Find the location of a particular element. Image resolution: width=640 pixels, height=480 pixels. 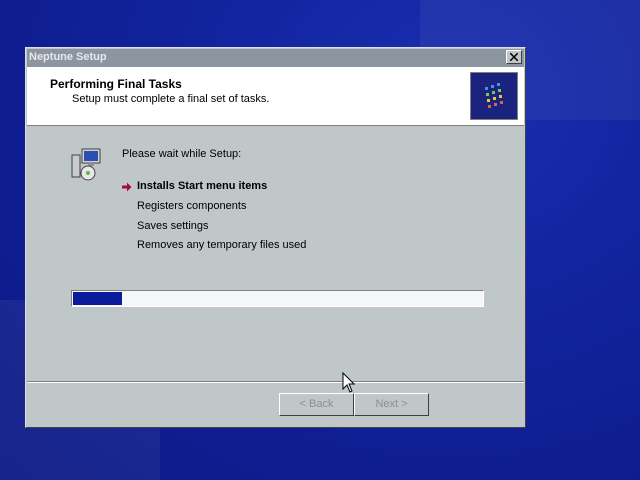

installer-computer-icon is located at coordinates (87, 164).